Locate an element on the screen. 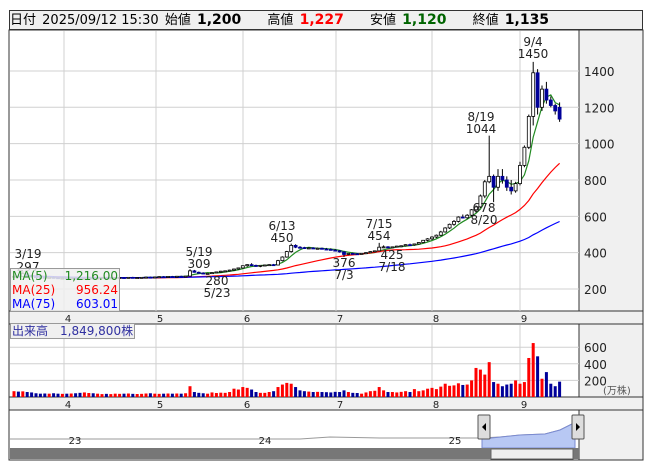  month-label: 7 is located at coordinates (340, 319).